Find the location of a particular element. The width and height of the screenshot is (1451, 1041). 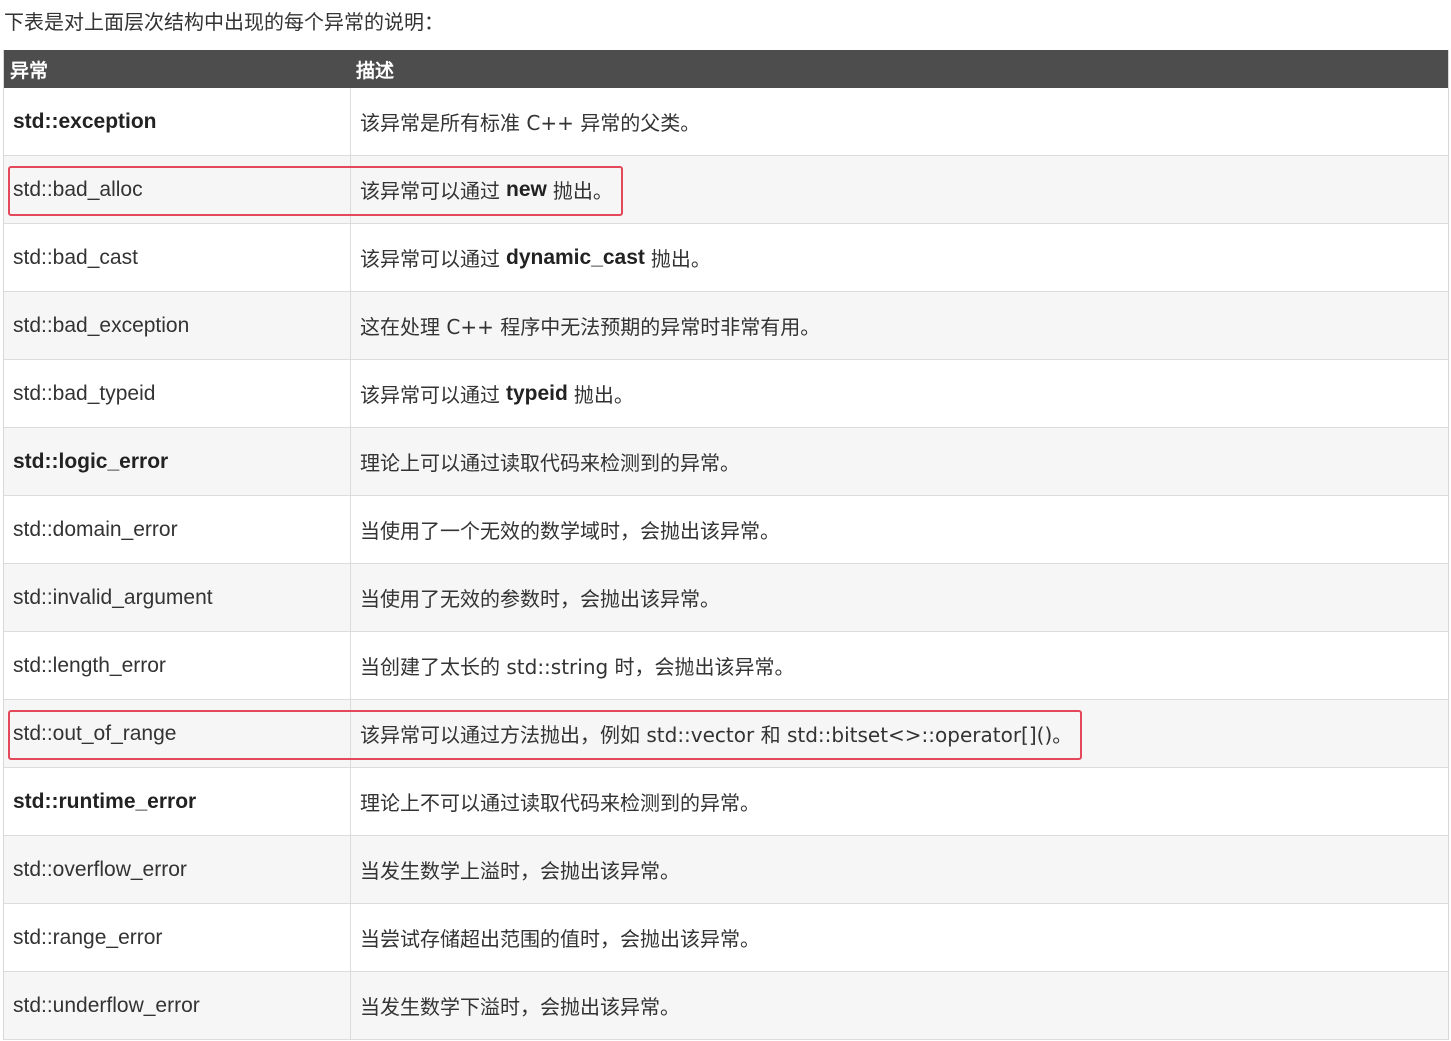

table-row: std::bad_typeid 该异常可以通过 typeid 抛出。 is located at coordinates (726, 394).